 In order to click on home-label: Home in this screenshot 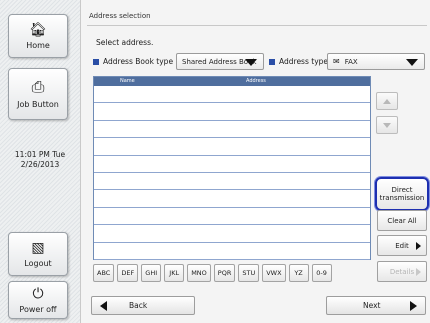, I will do `click(38, 45)`.